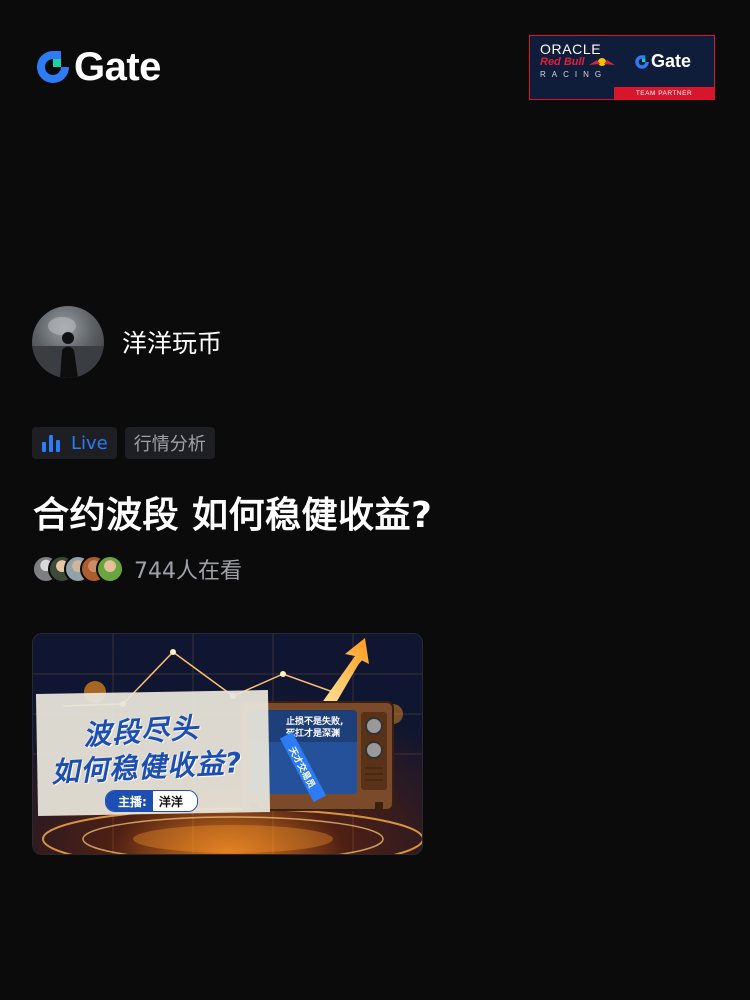  What do you see at coordinates (78, 569) in the screenshot?
I see `viewer-avatars` at bounding box center [78, 569].